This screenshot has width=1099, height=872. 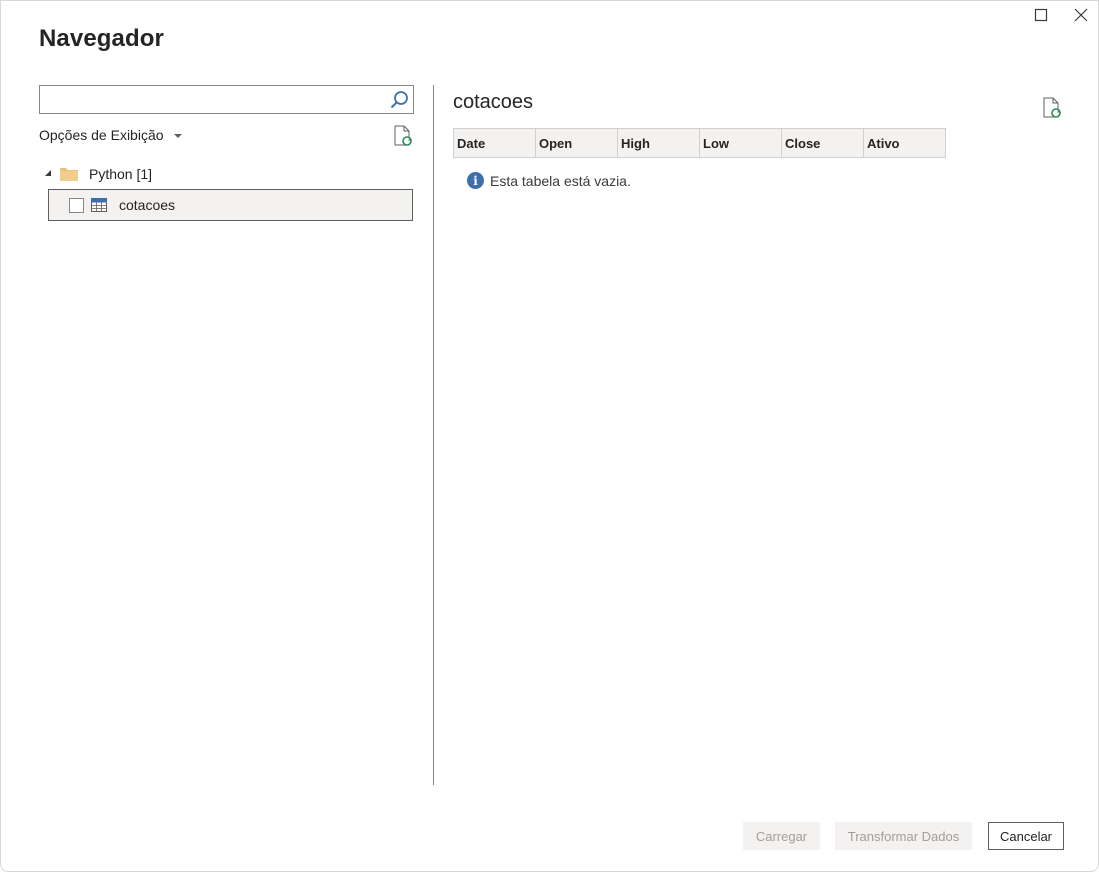 What do you see at coordinates (76, 205) in the screenshot?
I see `tree-item-checkbox` at bounding box center [76, 205].